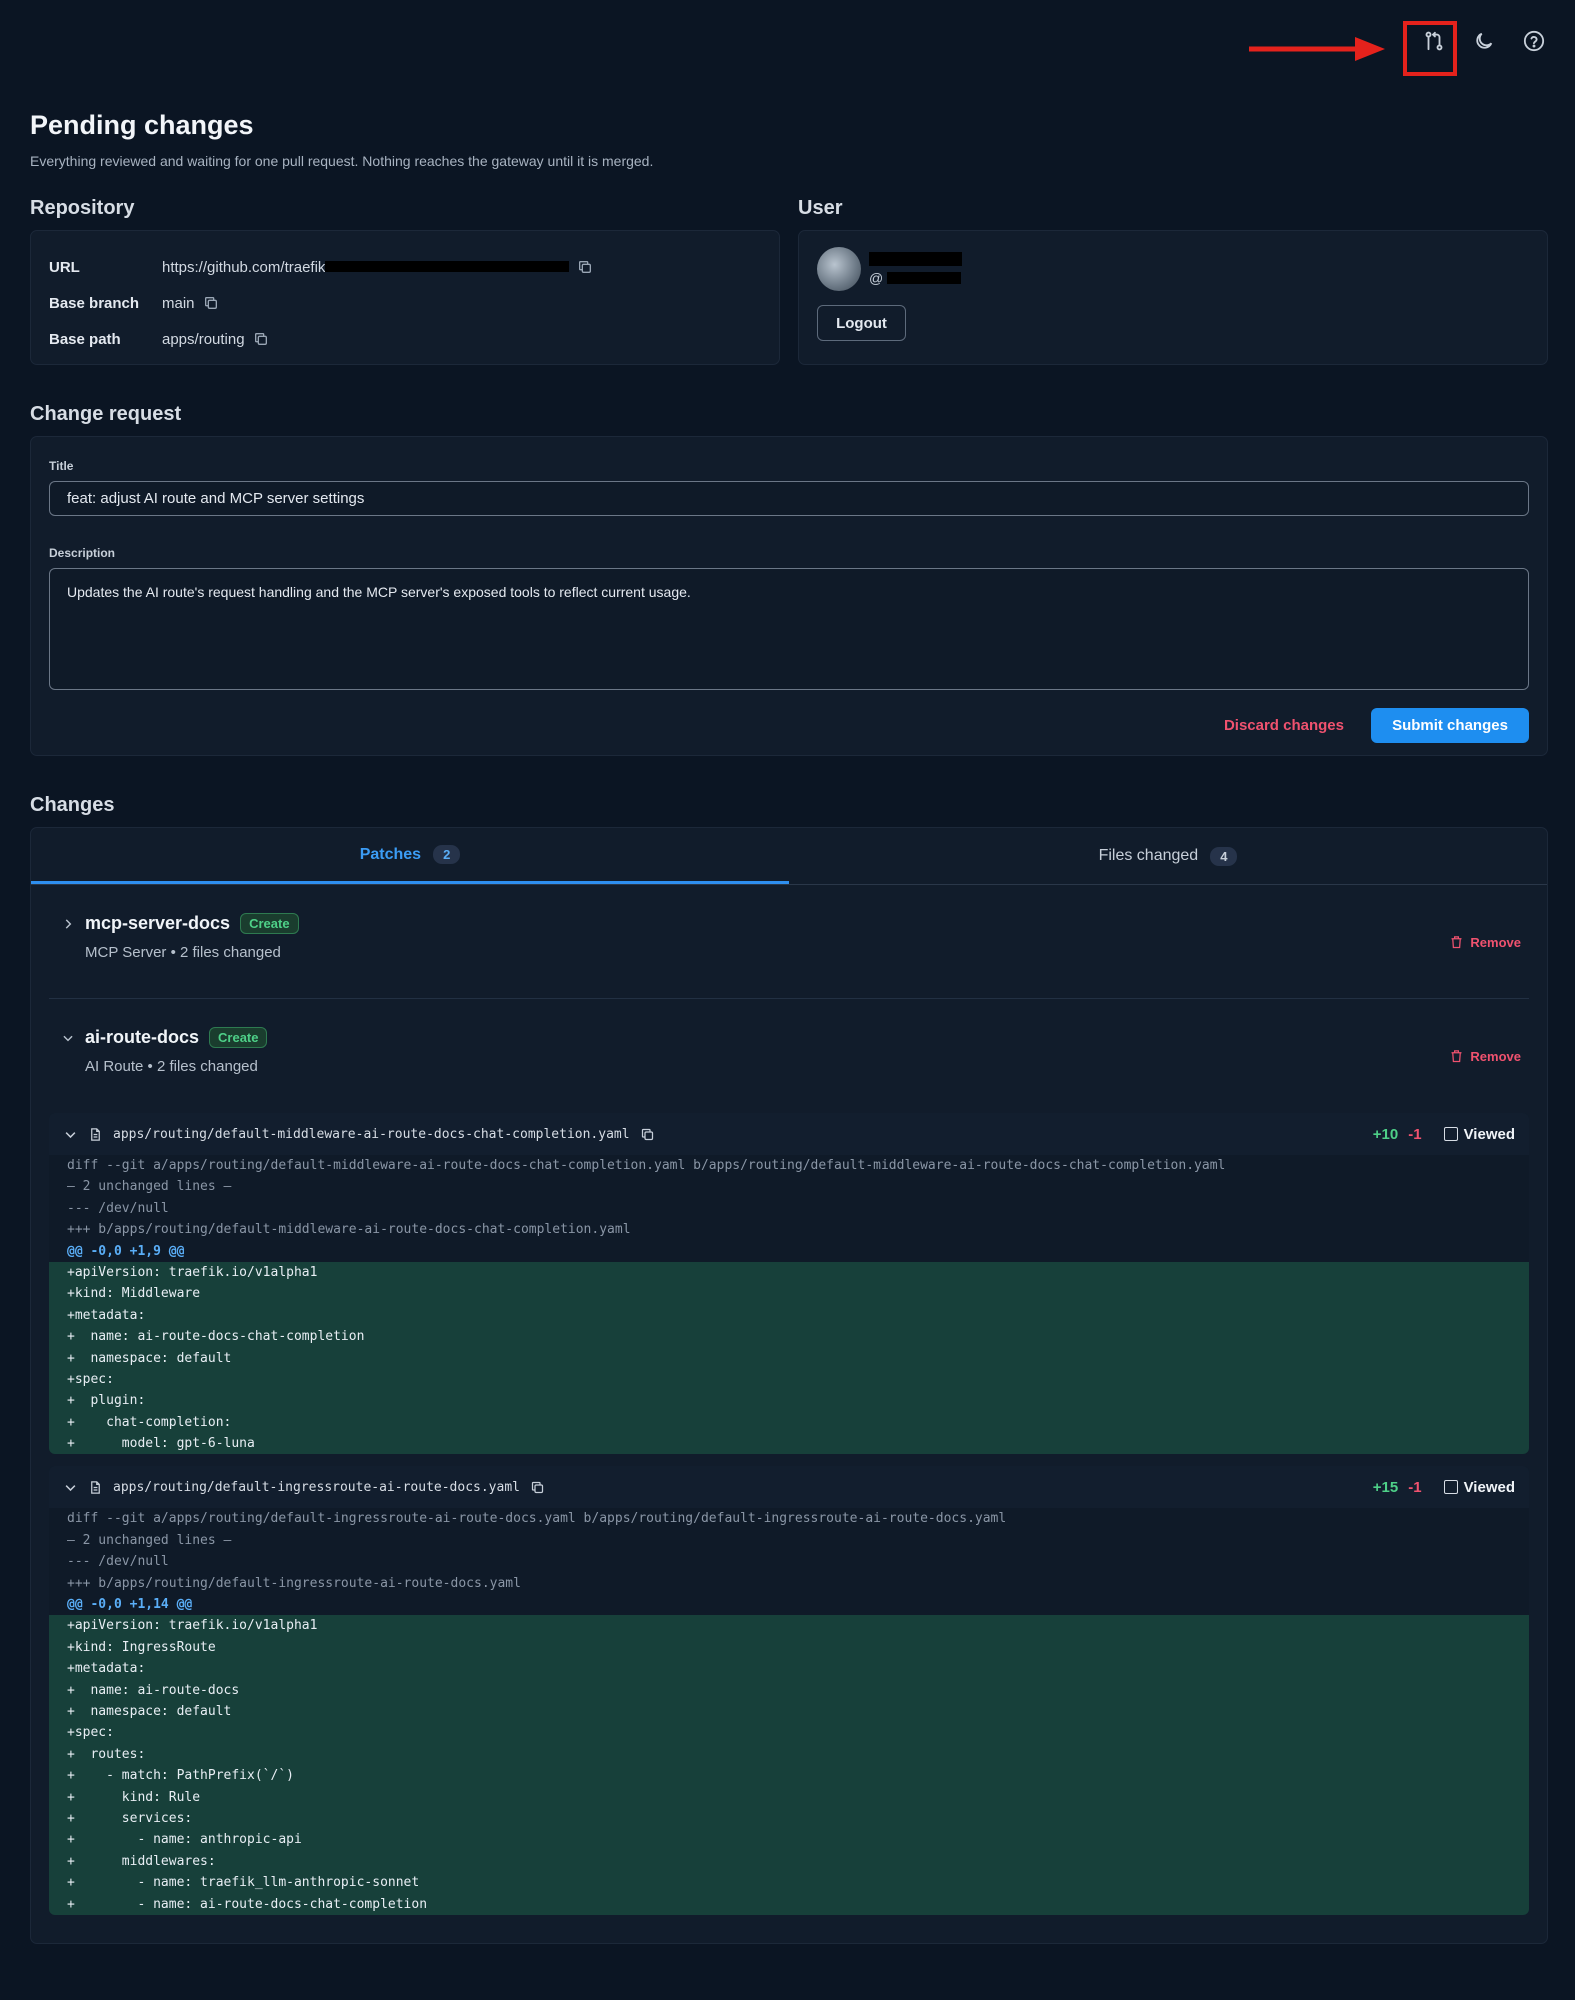 This screenshot has height=2000, width=1575. I want to click on diff-line: + model: gpt-6-luna, so click(789, 1444).